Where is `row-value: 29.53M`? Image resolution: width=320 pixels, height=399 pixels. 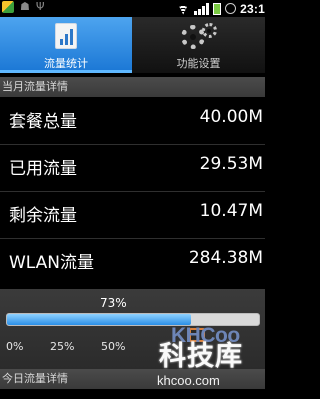 row-value: 29.53M is located at coordinates (231, 164).